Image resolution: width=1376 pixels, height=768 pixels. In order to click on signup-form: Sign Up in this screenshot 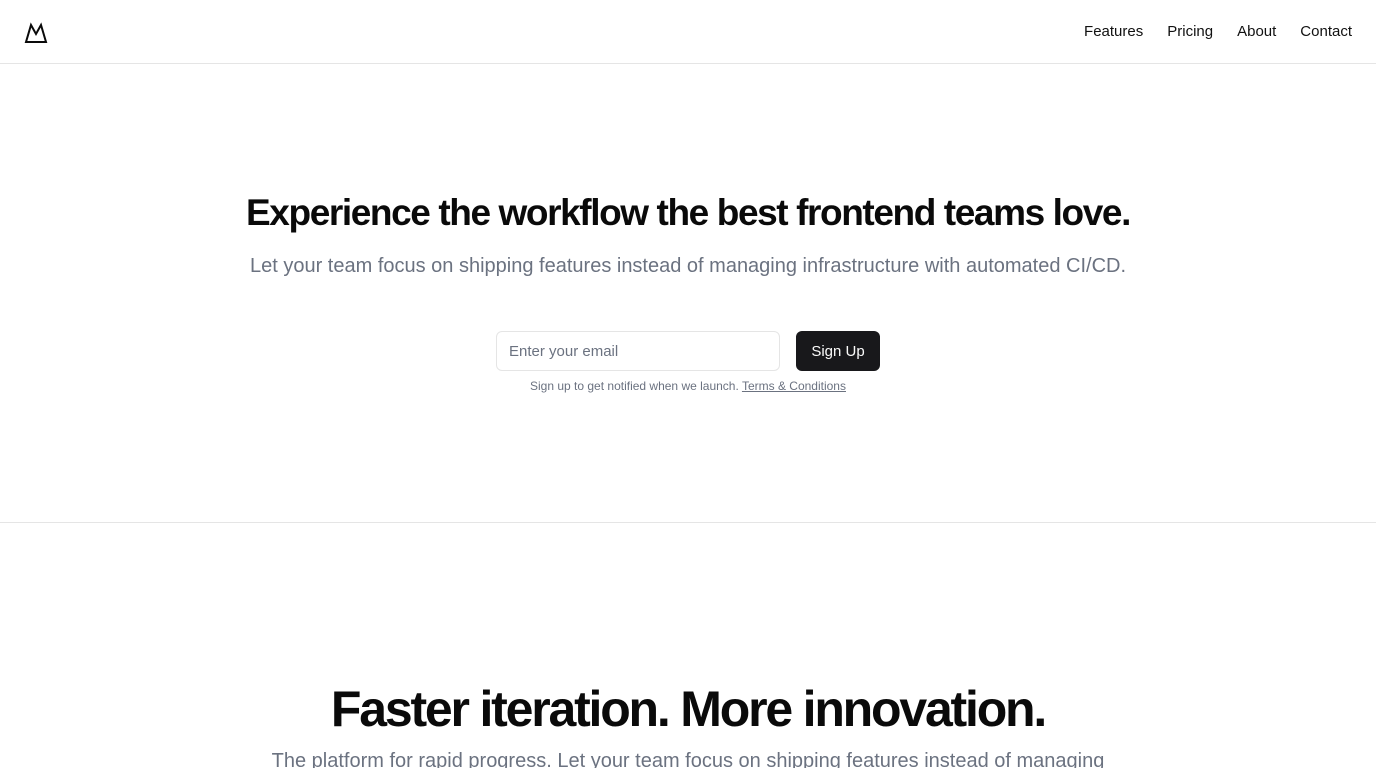, I will do `click(688, 351)`.